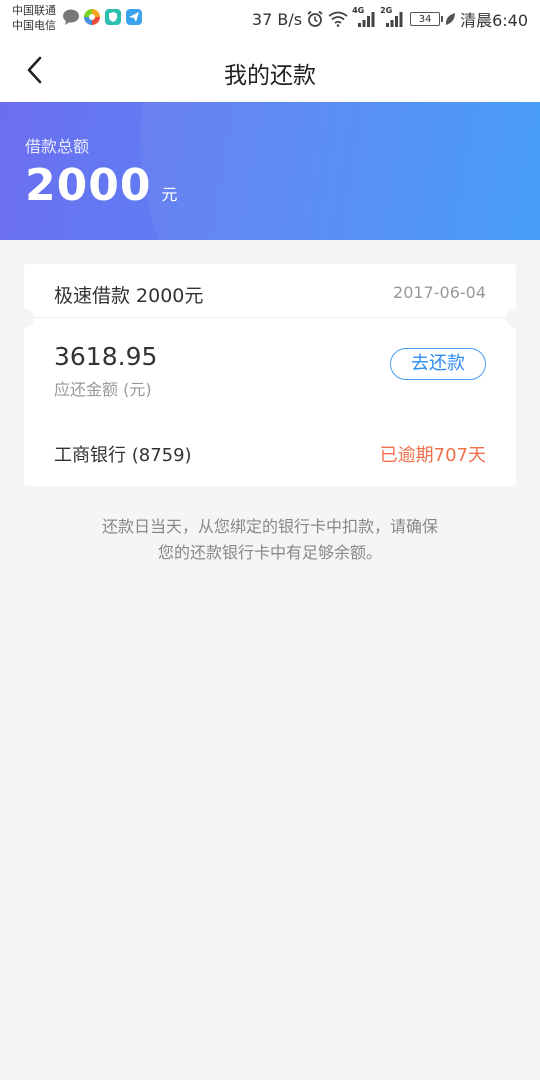  What do you see at coordinates (34, 18) in the screenshot?
I see `carrier-info: 中国联通 中国电信` at bounding box center [34, 18].